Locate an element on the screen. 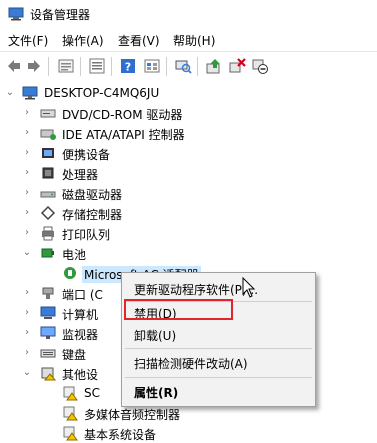 The width and height of the screenshot is (377, 443). device-manager-icon is located at coordinates (16, 14).